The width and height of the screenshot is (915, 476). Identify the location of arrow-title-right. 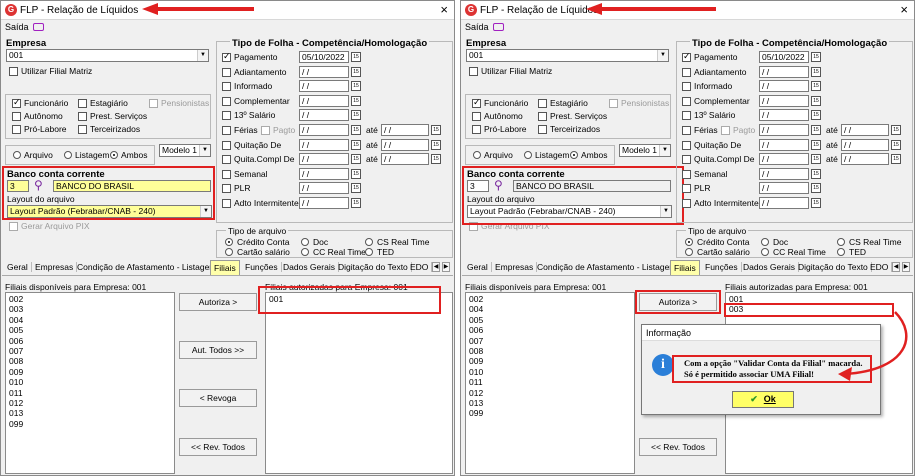
(651, 9).